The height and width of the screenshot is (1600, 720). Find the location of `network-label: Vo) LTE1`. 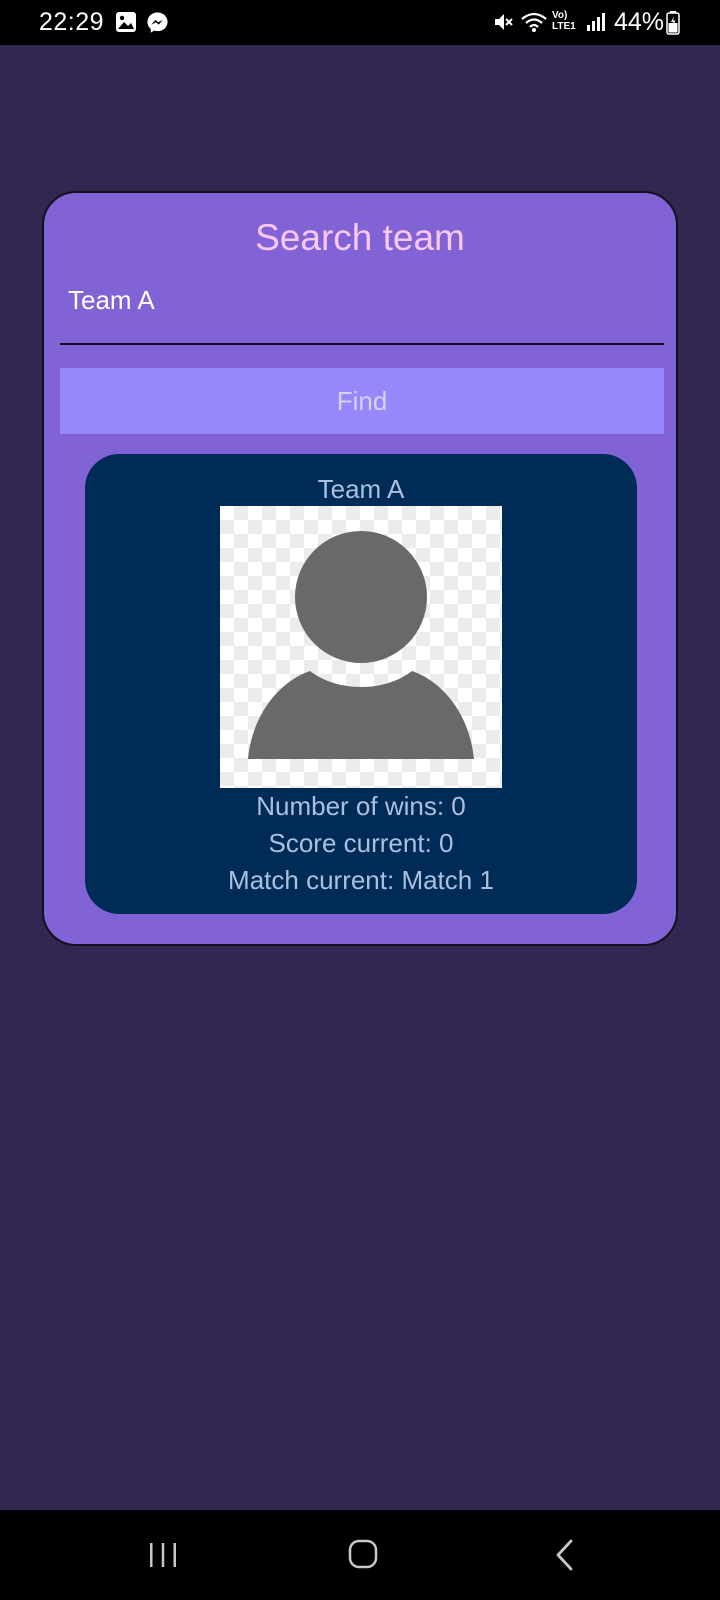

network-label: Vo) LTE1 is located at coordinates (564, 21).